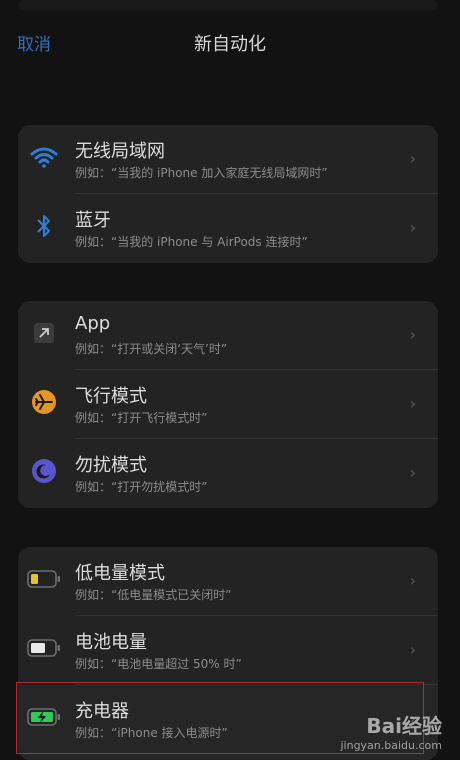  What do you see at coordinates (93, 323) in the screenshot?
I see `item-label: App` at bounding box center [93, 323].